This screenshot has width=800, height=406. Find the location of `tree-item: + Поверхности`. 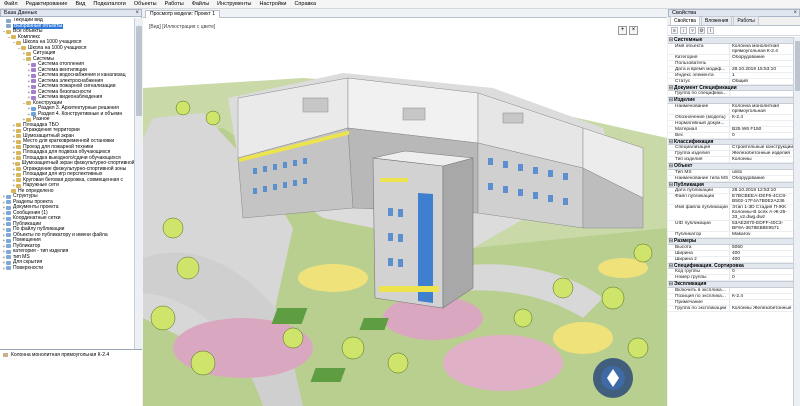

tree-item: + Поверхности is located at coordinates (67, 268).